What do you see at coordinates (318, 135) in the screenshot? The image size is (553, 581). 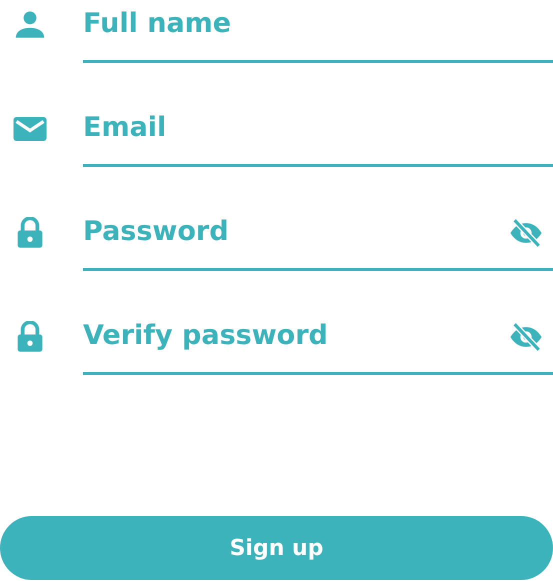 I see `input-field: Email` at bounding box center [318, 135].